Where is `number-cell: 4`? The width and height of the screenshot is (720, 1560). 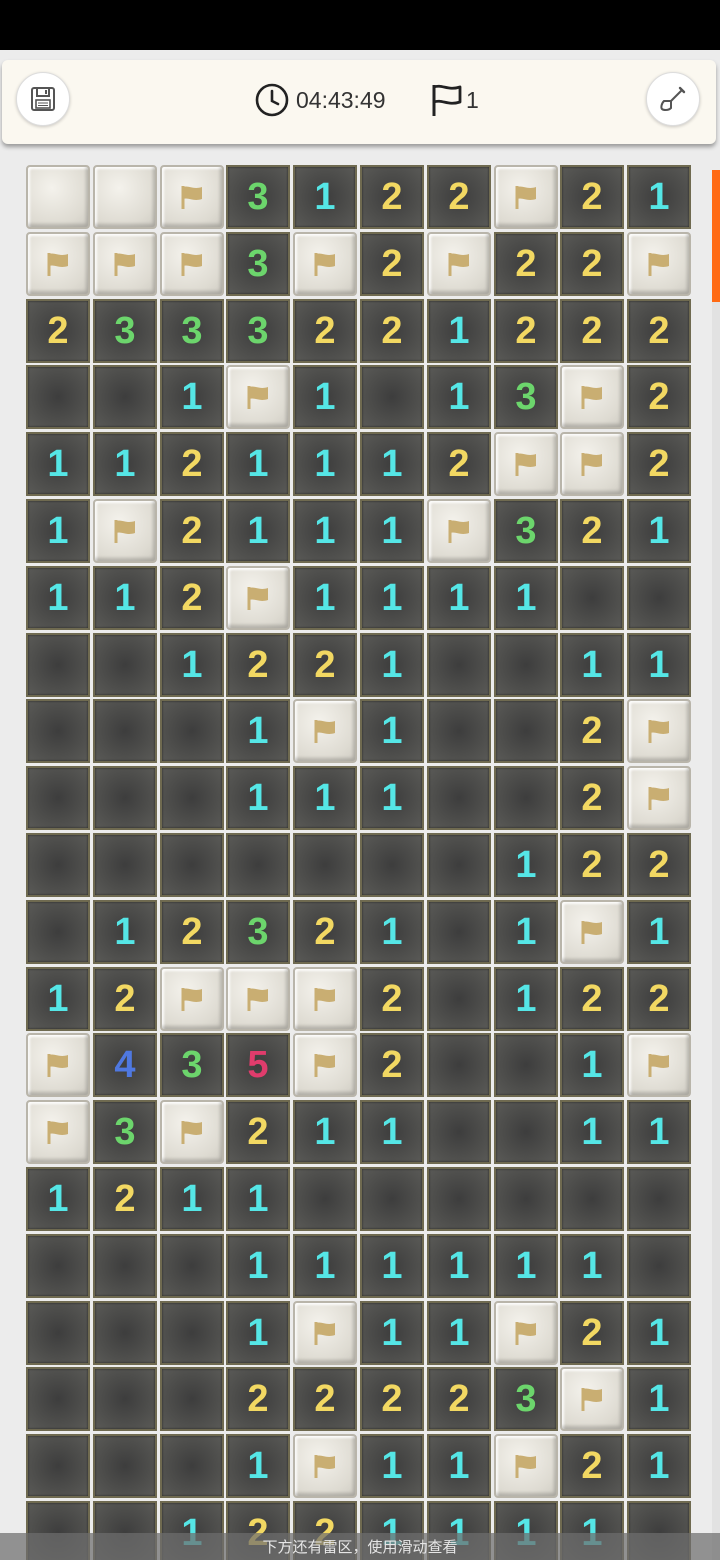 number-cell: 4 is located at coordinates (125, 1065).